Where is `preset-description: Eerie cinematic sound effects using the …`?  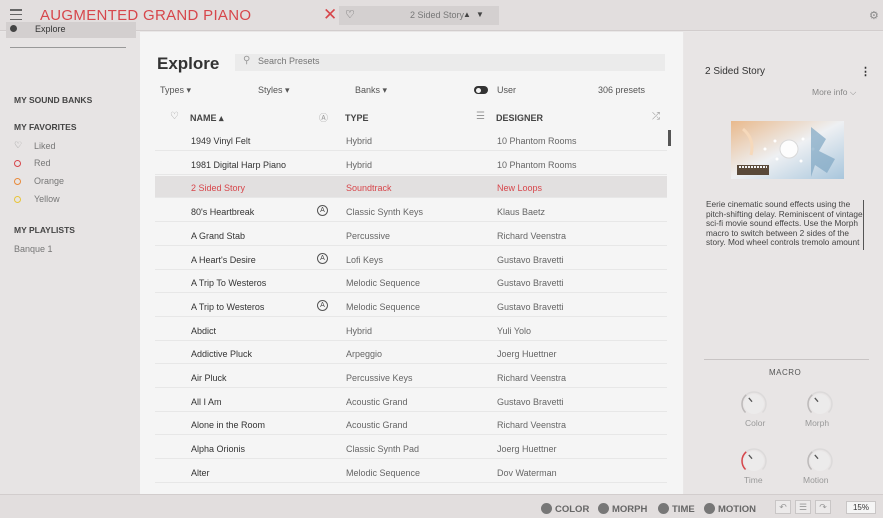 preset-description: Eerie cinematic sound effects using the … is located at coordinates (784, 223).